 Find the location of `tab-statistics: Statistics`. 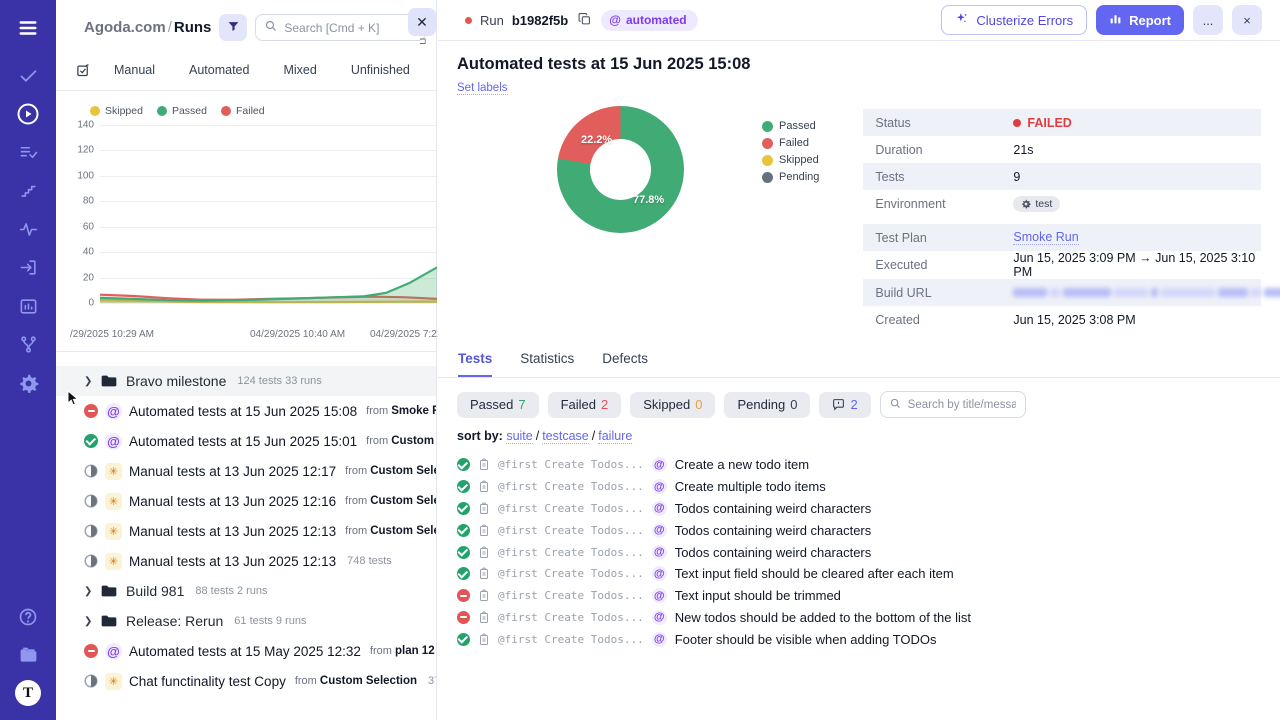

tab-statistics: Statistics is located at coordinates (547, 364).